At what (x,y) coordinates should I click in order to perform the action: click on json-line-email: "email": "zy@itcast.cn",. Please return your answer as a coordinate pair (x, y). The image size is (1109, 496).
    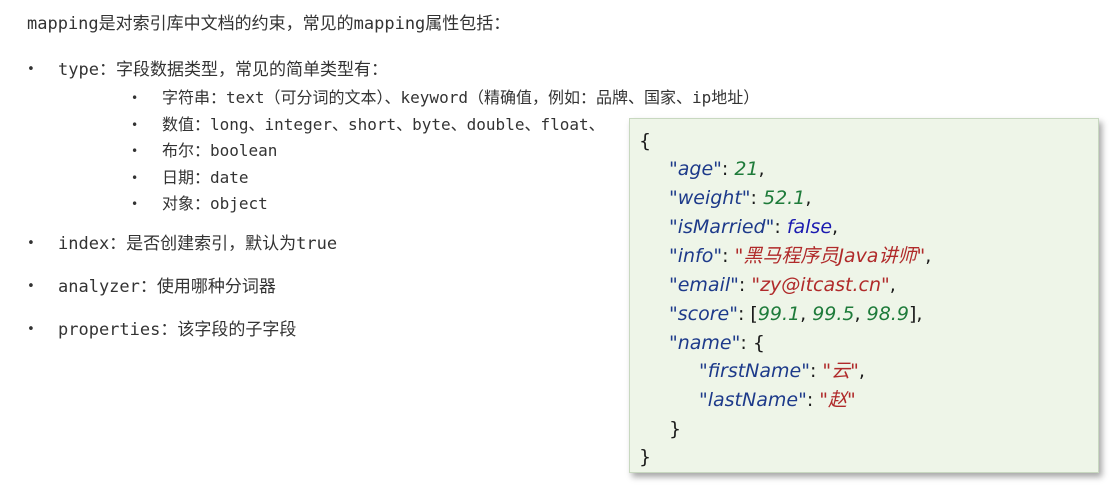
    Looking at the image, I should click on (782, 285).